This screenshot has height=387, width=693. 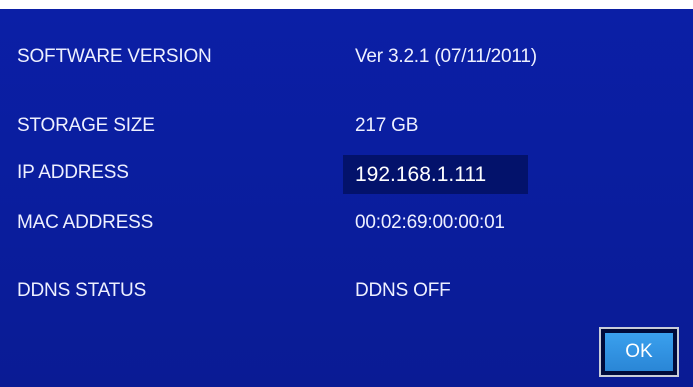 What do you see at coordinates (430, 222) in the screenshot?
I see `mac-address-value: 00:02:69:00:00:01` at bounding box center [430, 222].